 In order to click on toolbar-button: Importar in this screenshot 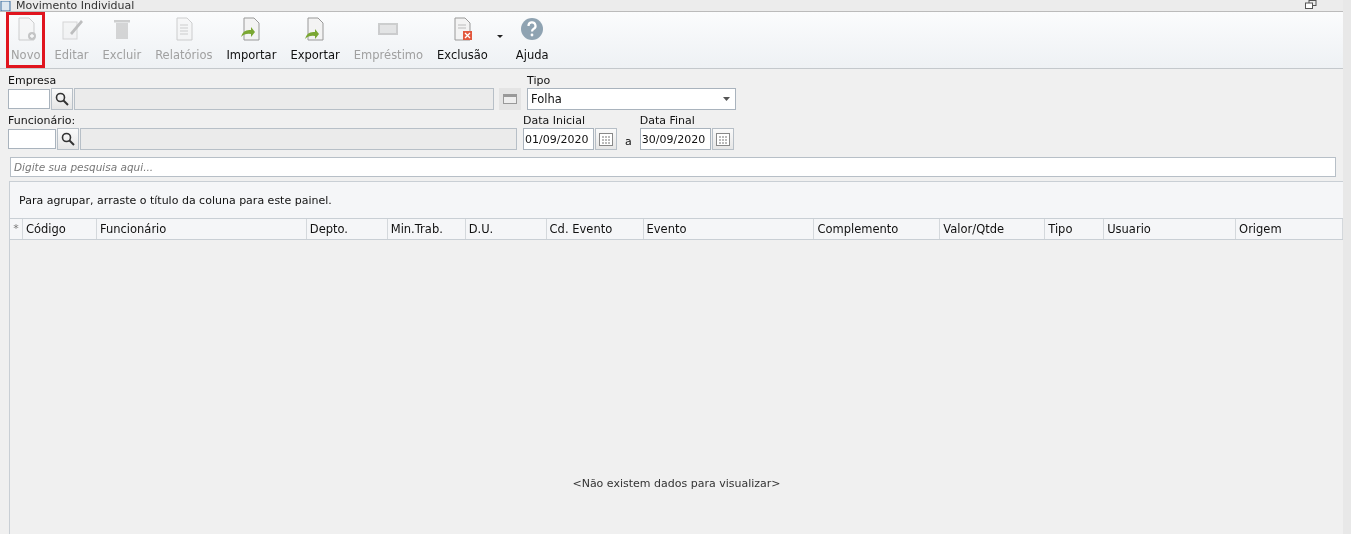, I will do `click(251, 40)`.